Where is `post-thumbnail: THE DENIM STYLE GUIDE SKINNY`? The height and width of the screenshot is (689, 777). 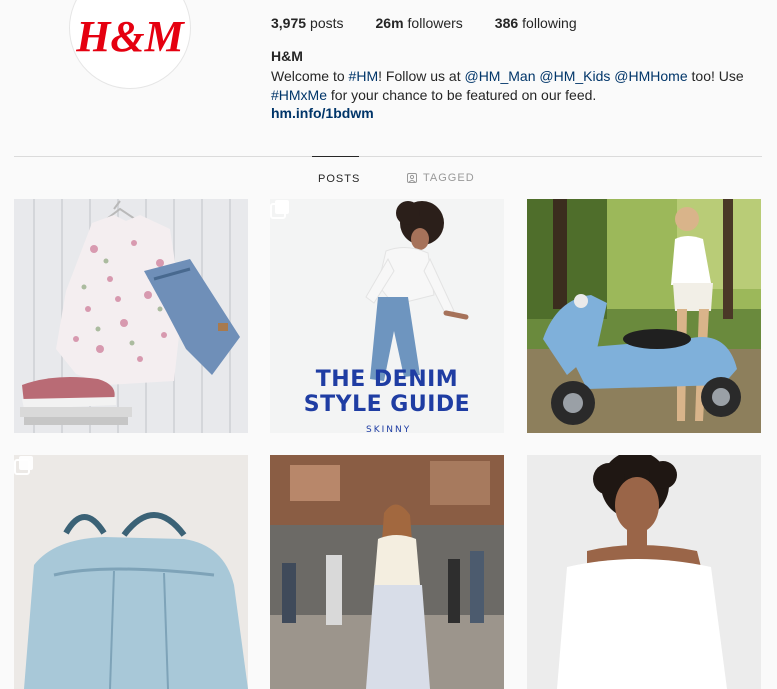
post-thumbnail: THE DENIM STYLE GUIDE SKINNY is located at coordinates (387, 316).